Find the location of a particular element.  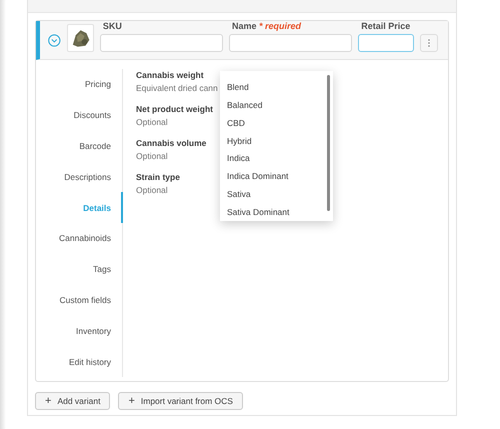

dropdown-option: Sativa Dominant is located at coordinates (273, 212).